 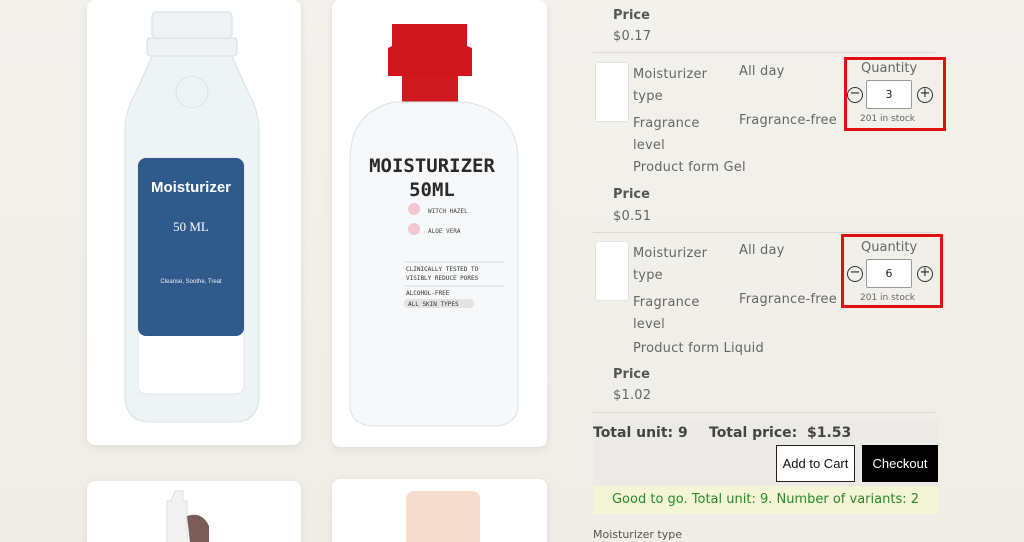 What do you see at coordinates (444, 231) in the screenshot?
I see `ingredient-aloe-vera: ALOE VERA` at bounding box center [444, 231].